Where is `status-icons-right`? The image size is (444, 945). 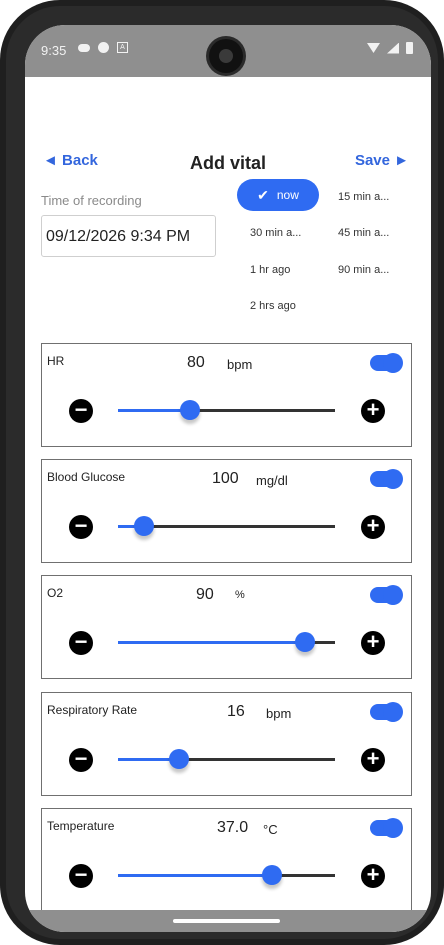
status-icons-right is located at coordinates (390, 48).